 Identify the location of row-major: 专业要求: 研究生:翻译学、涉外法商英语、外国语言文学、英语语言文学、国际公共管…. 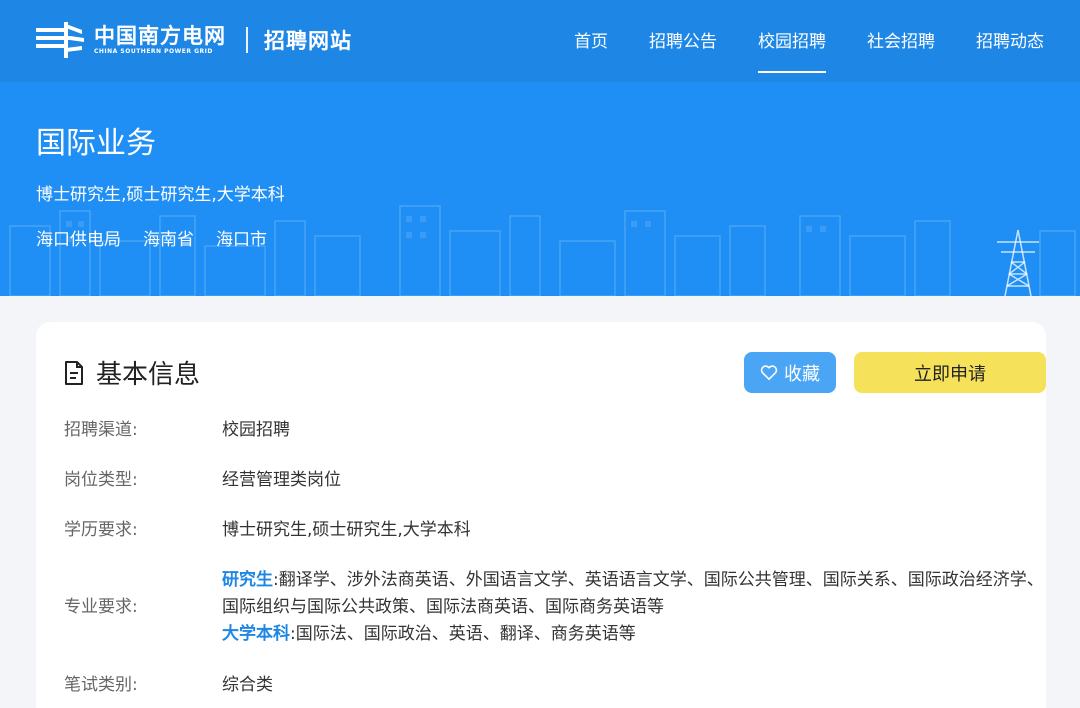
(554, 607).